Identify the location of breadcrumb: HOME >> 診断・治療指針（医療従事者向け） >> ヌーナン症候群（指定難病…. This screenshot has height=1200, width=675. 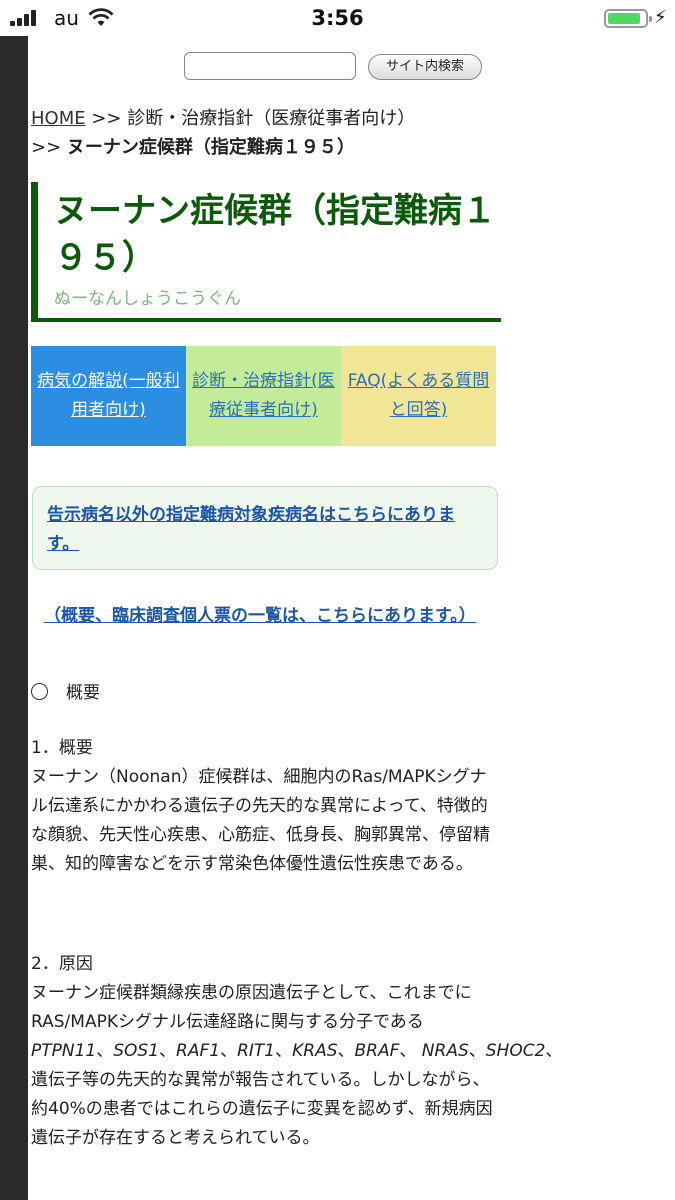
(261, 133).